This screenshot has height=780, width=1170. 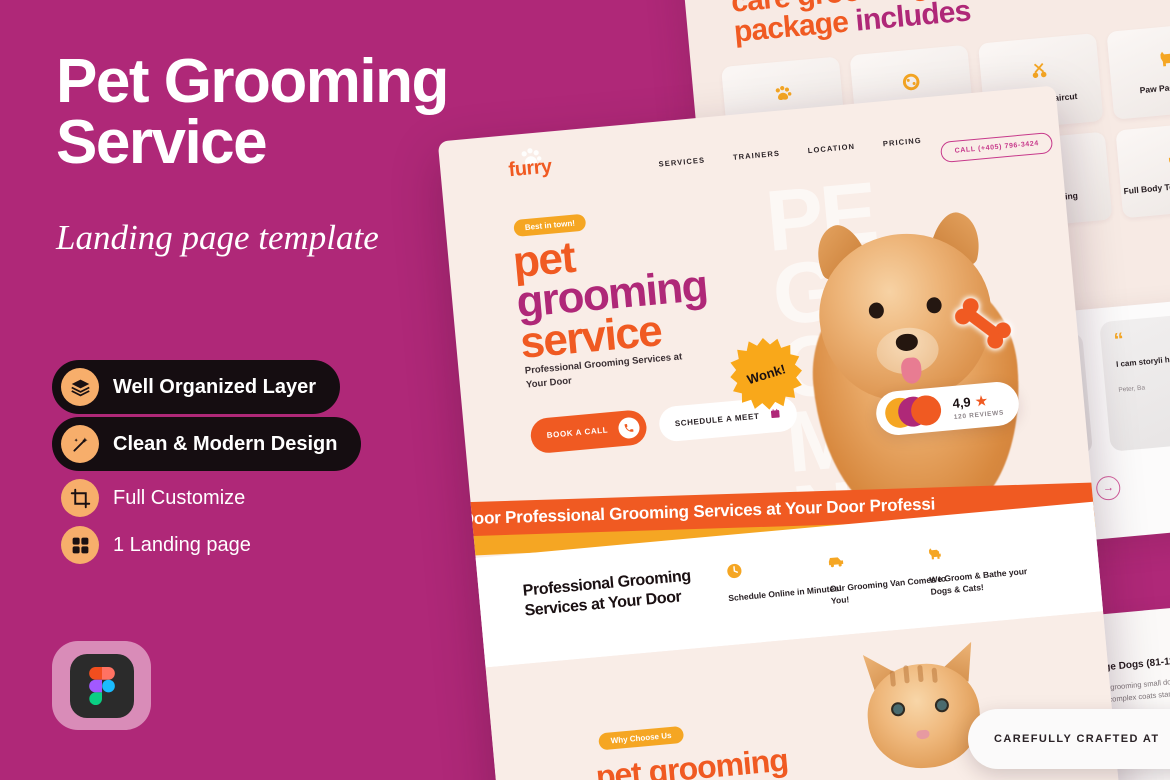 What do you see at coordinates (225, 443) in the screenshot?
I see `feature-label: Clean & Modern Design` at bounding box center [225, 443].